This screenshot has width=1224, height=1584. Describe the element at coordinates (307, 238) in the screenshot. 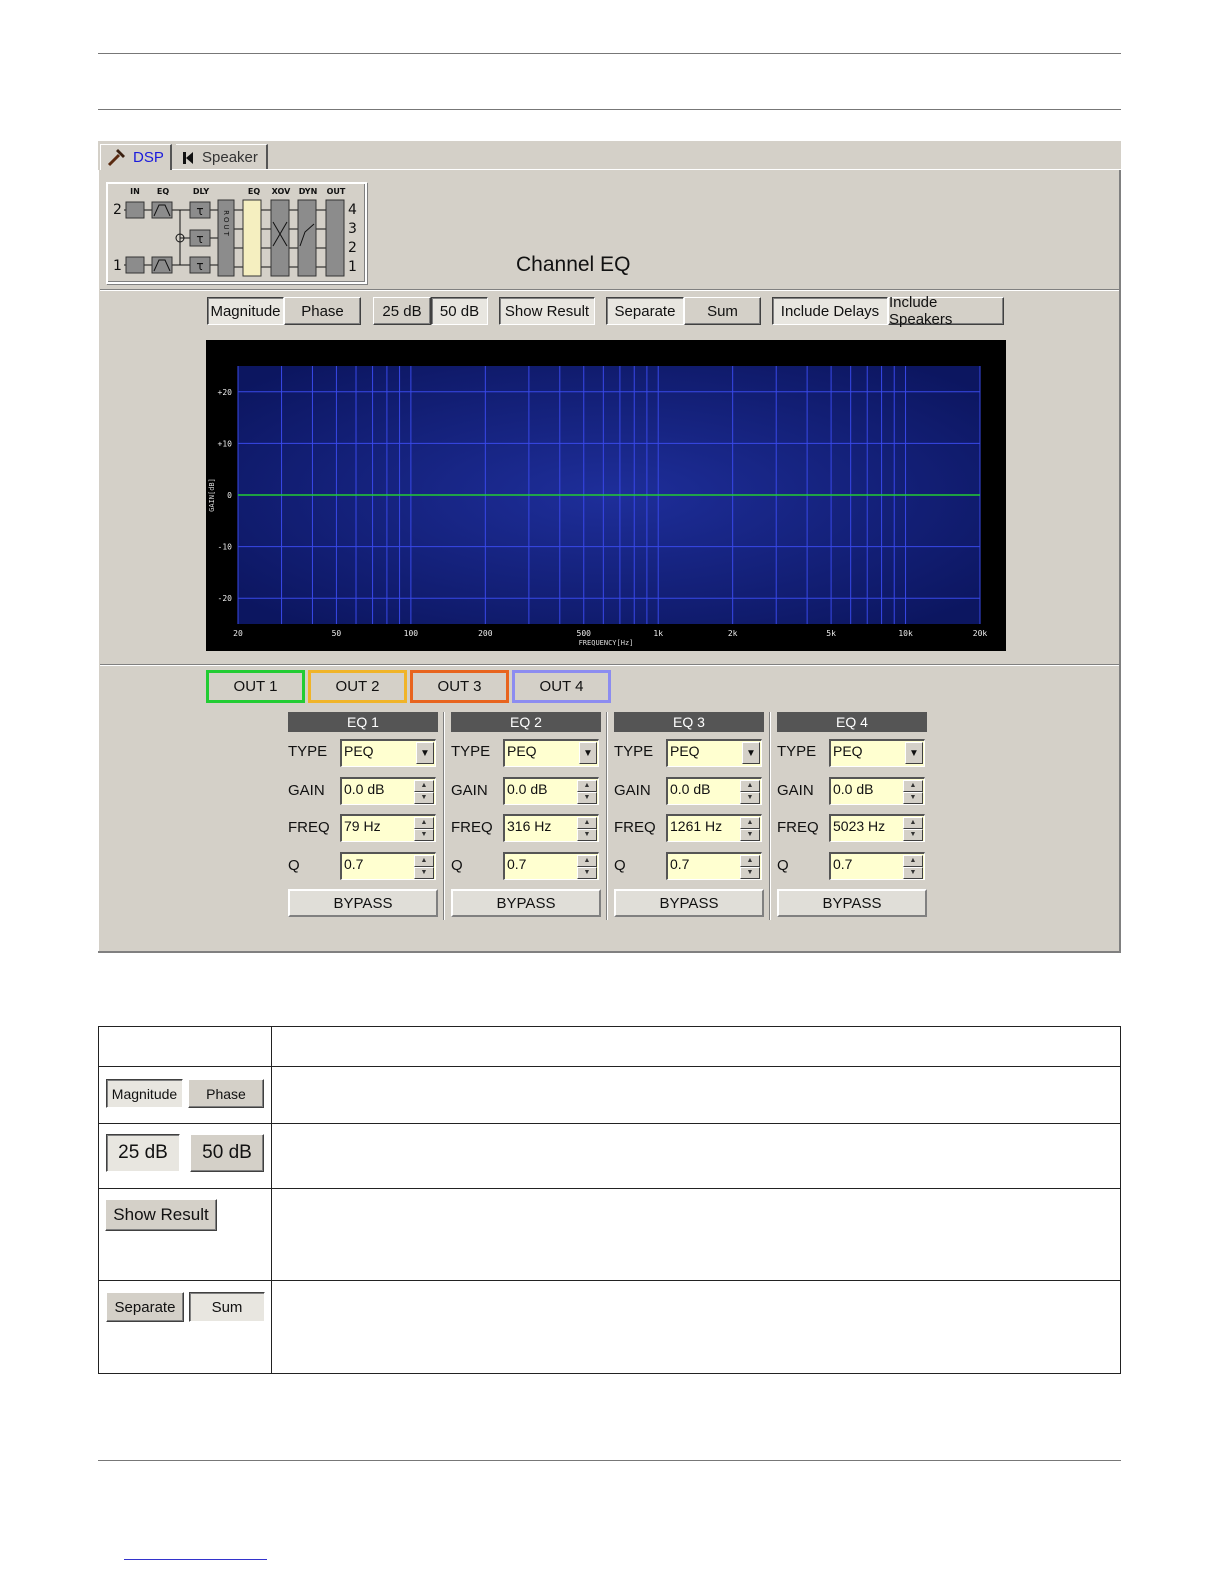

I see `routing-dynamics` at that location.